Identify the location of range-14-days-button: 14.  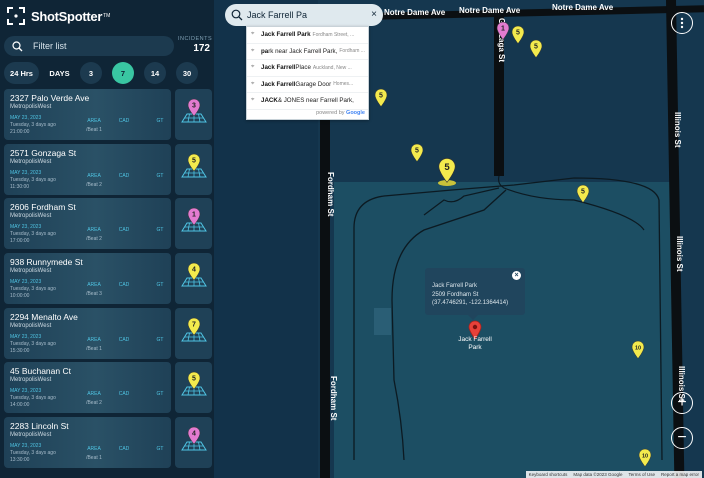
(155, 73).